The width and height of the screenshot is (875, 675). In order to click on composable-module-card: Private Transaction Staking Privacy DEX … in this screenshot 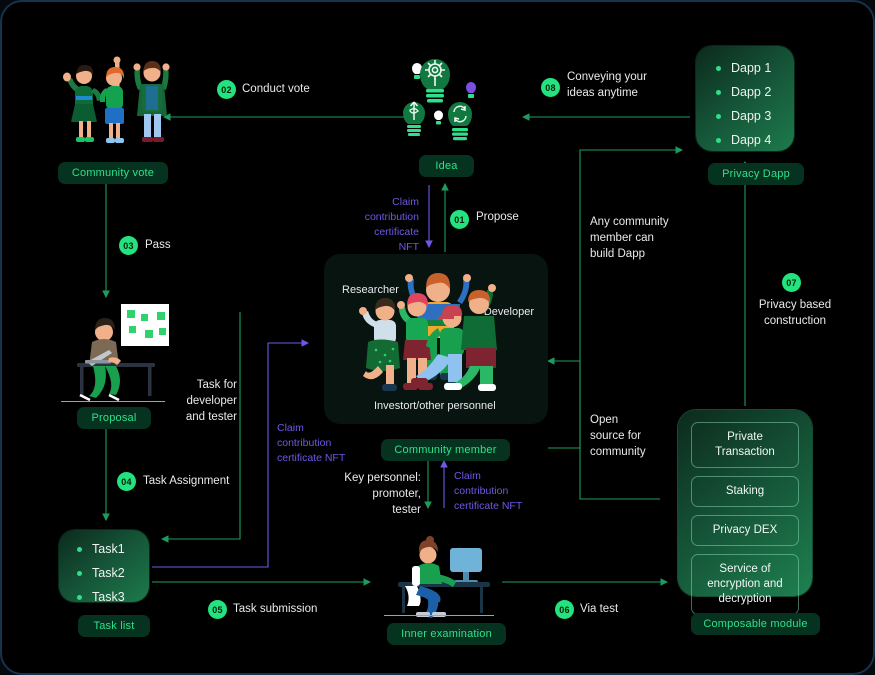, I will do `click(745, 512)`.